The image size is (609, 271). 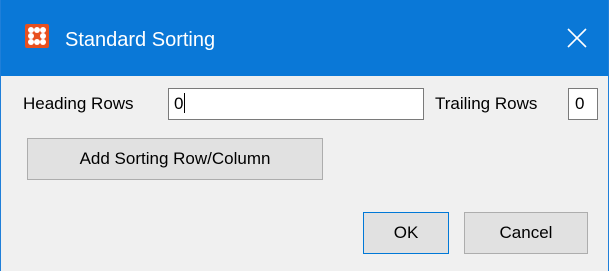 I want to click on app-logo-icon, so click(x=37, y=36).